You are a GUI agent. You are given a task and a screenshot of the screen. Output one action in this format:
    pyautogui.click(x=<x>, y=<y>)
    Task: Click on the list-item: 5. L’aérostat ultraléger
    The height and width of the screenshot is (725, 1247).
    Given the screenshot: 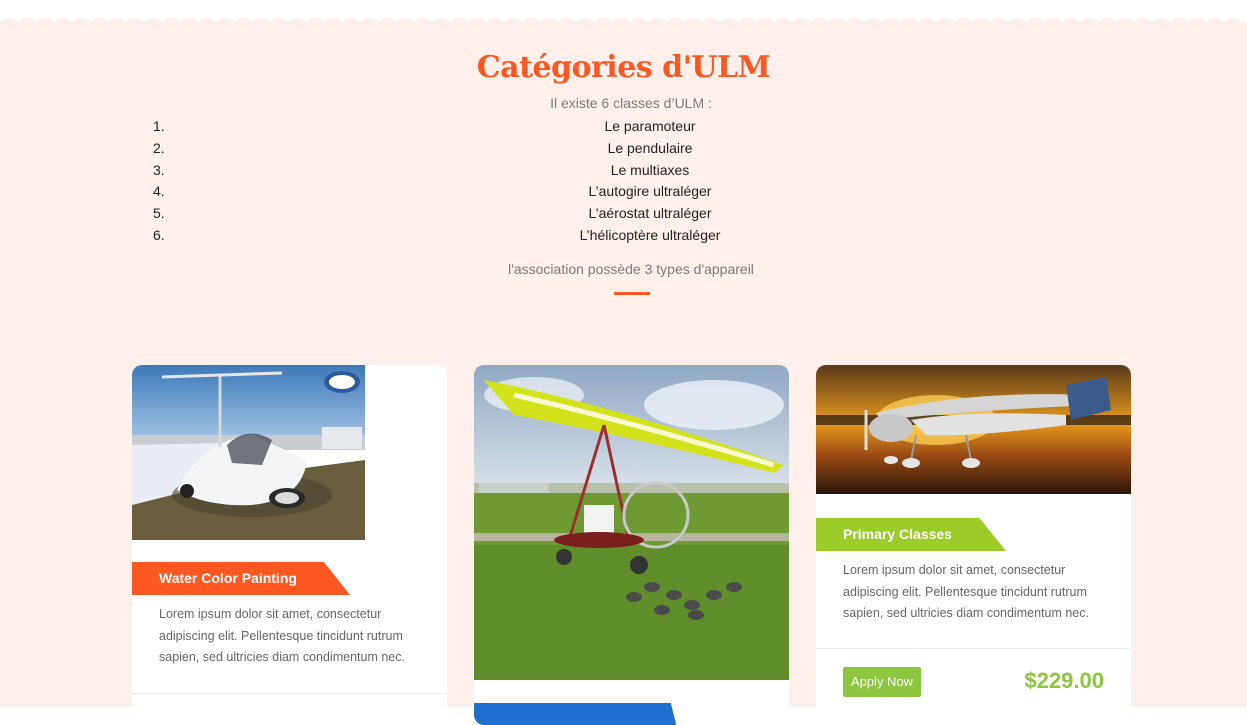 What is the action you would take?
    pyautogui.click(x=623, y=213)
    